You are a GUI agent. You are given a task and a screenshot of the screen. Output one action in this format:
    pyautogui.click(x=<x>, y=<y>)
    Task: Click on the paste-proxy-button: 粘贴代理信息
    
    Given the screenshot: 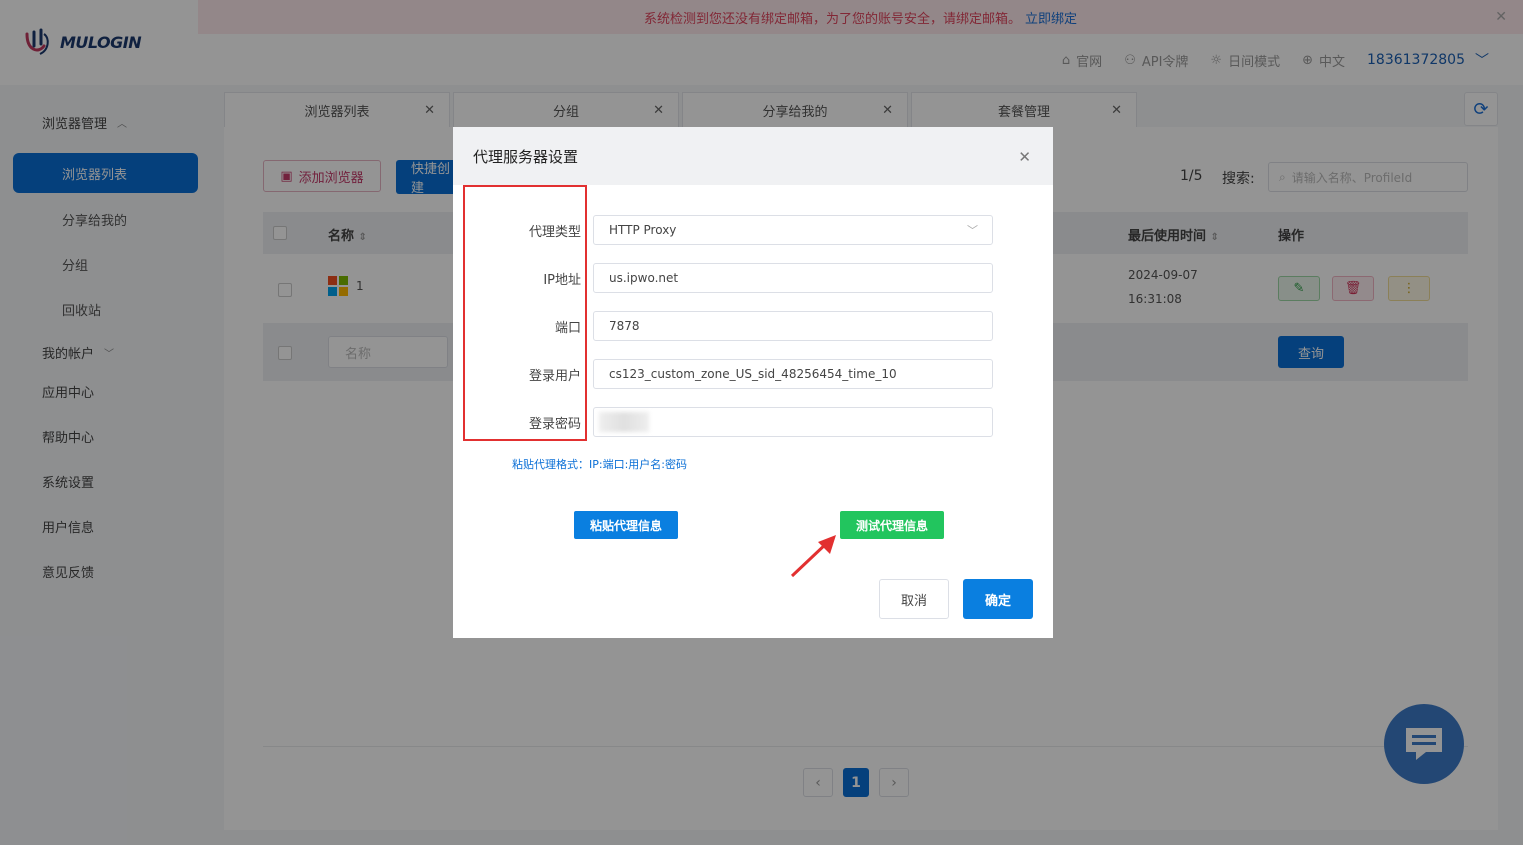 What is the action you would take?
    pyautogui.click(x=626, y=525)
    